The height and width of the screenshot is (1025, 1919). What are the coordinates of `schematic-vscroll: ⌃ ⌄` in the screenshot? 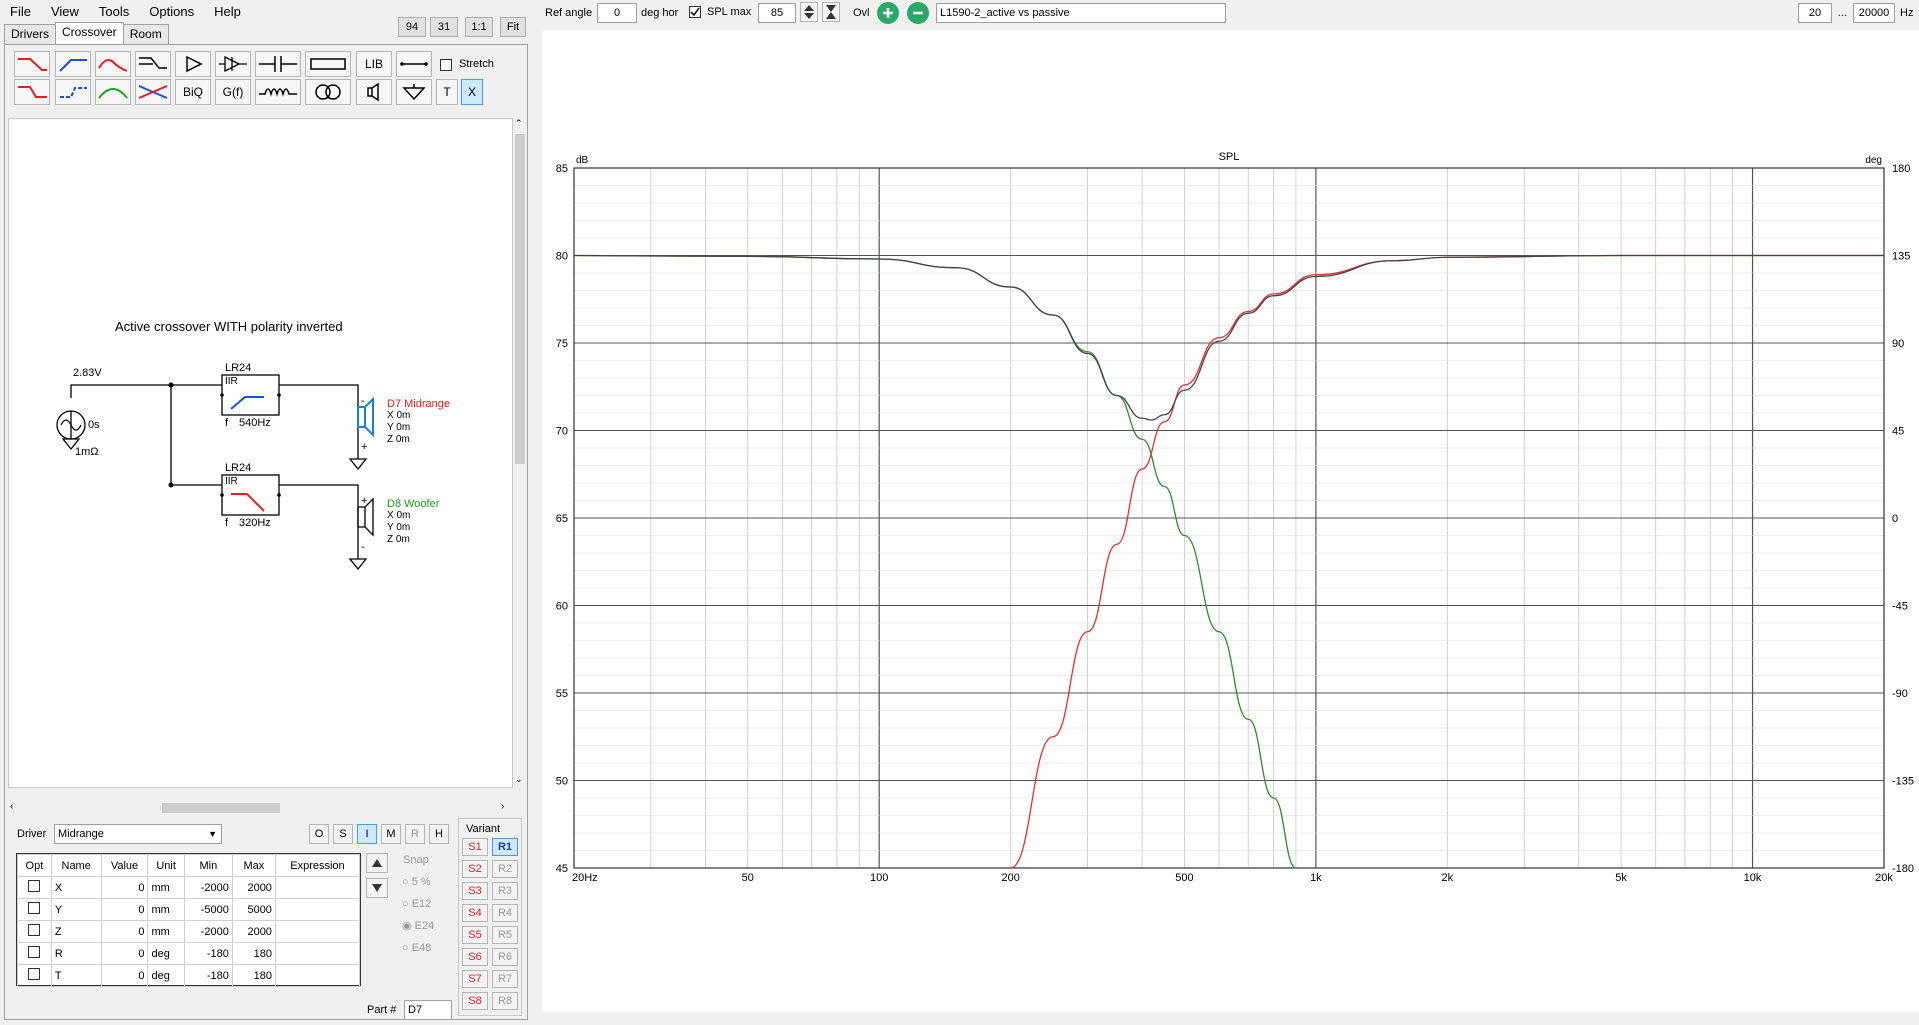 It's located at (520, 453).